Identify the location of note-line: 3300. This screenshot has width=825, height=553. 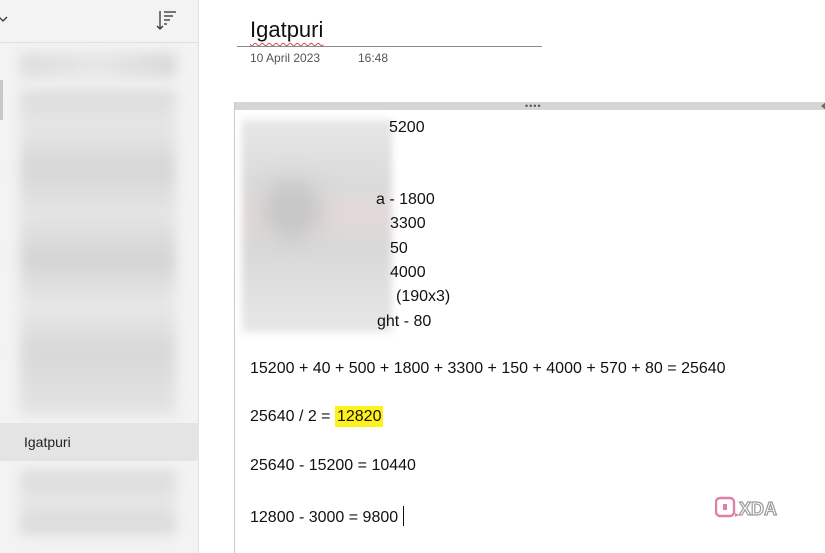
(408, 223).